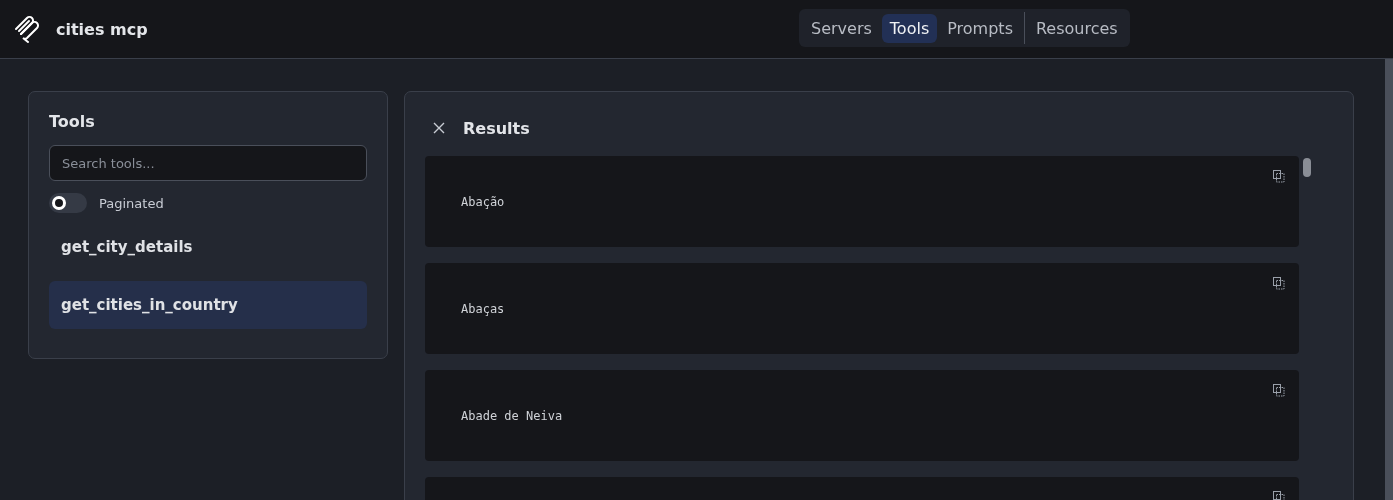 This screenshot has width=1393, height=500. What do you see at coordinates (102, 29) in the screenshot?
I see `app-title: cities mcp` at bounding box center [102, 29].